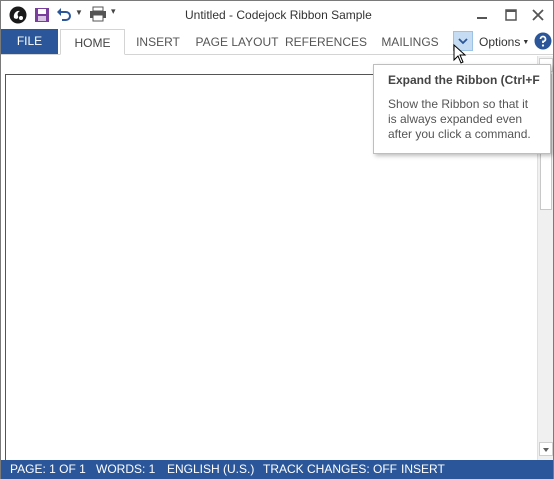 The height and width of the screenshot is (479, 554). I want to click on tab-home: HOME, so click(92, 42).